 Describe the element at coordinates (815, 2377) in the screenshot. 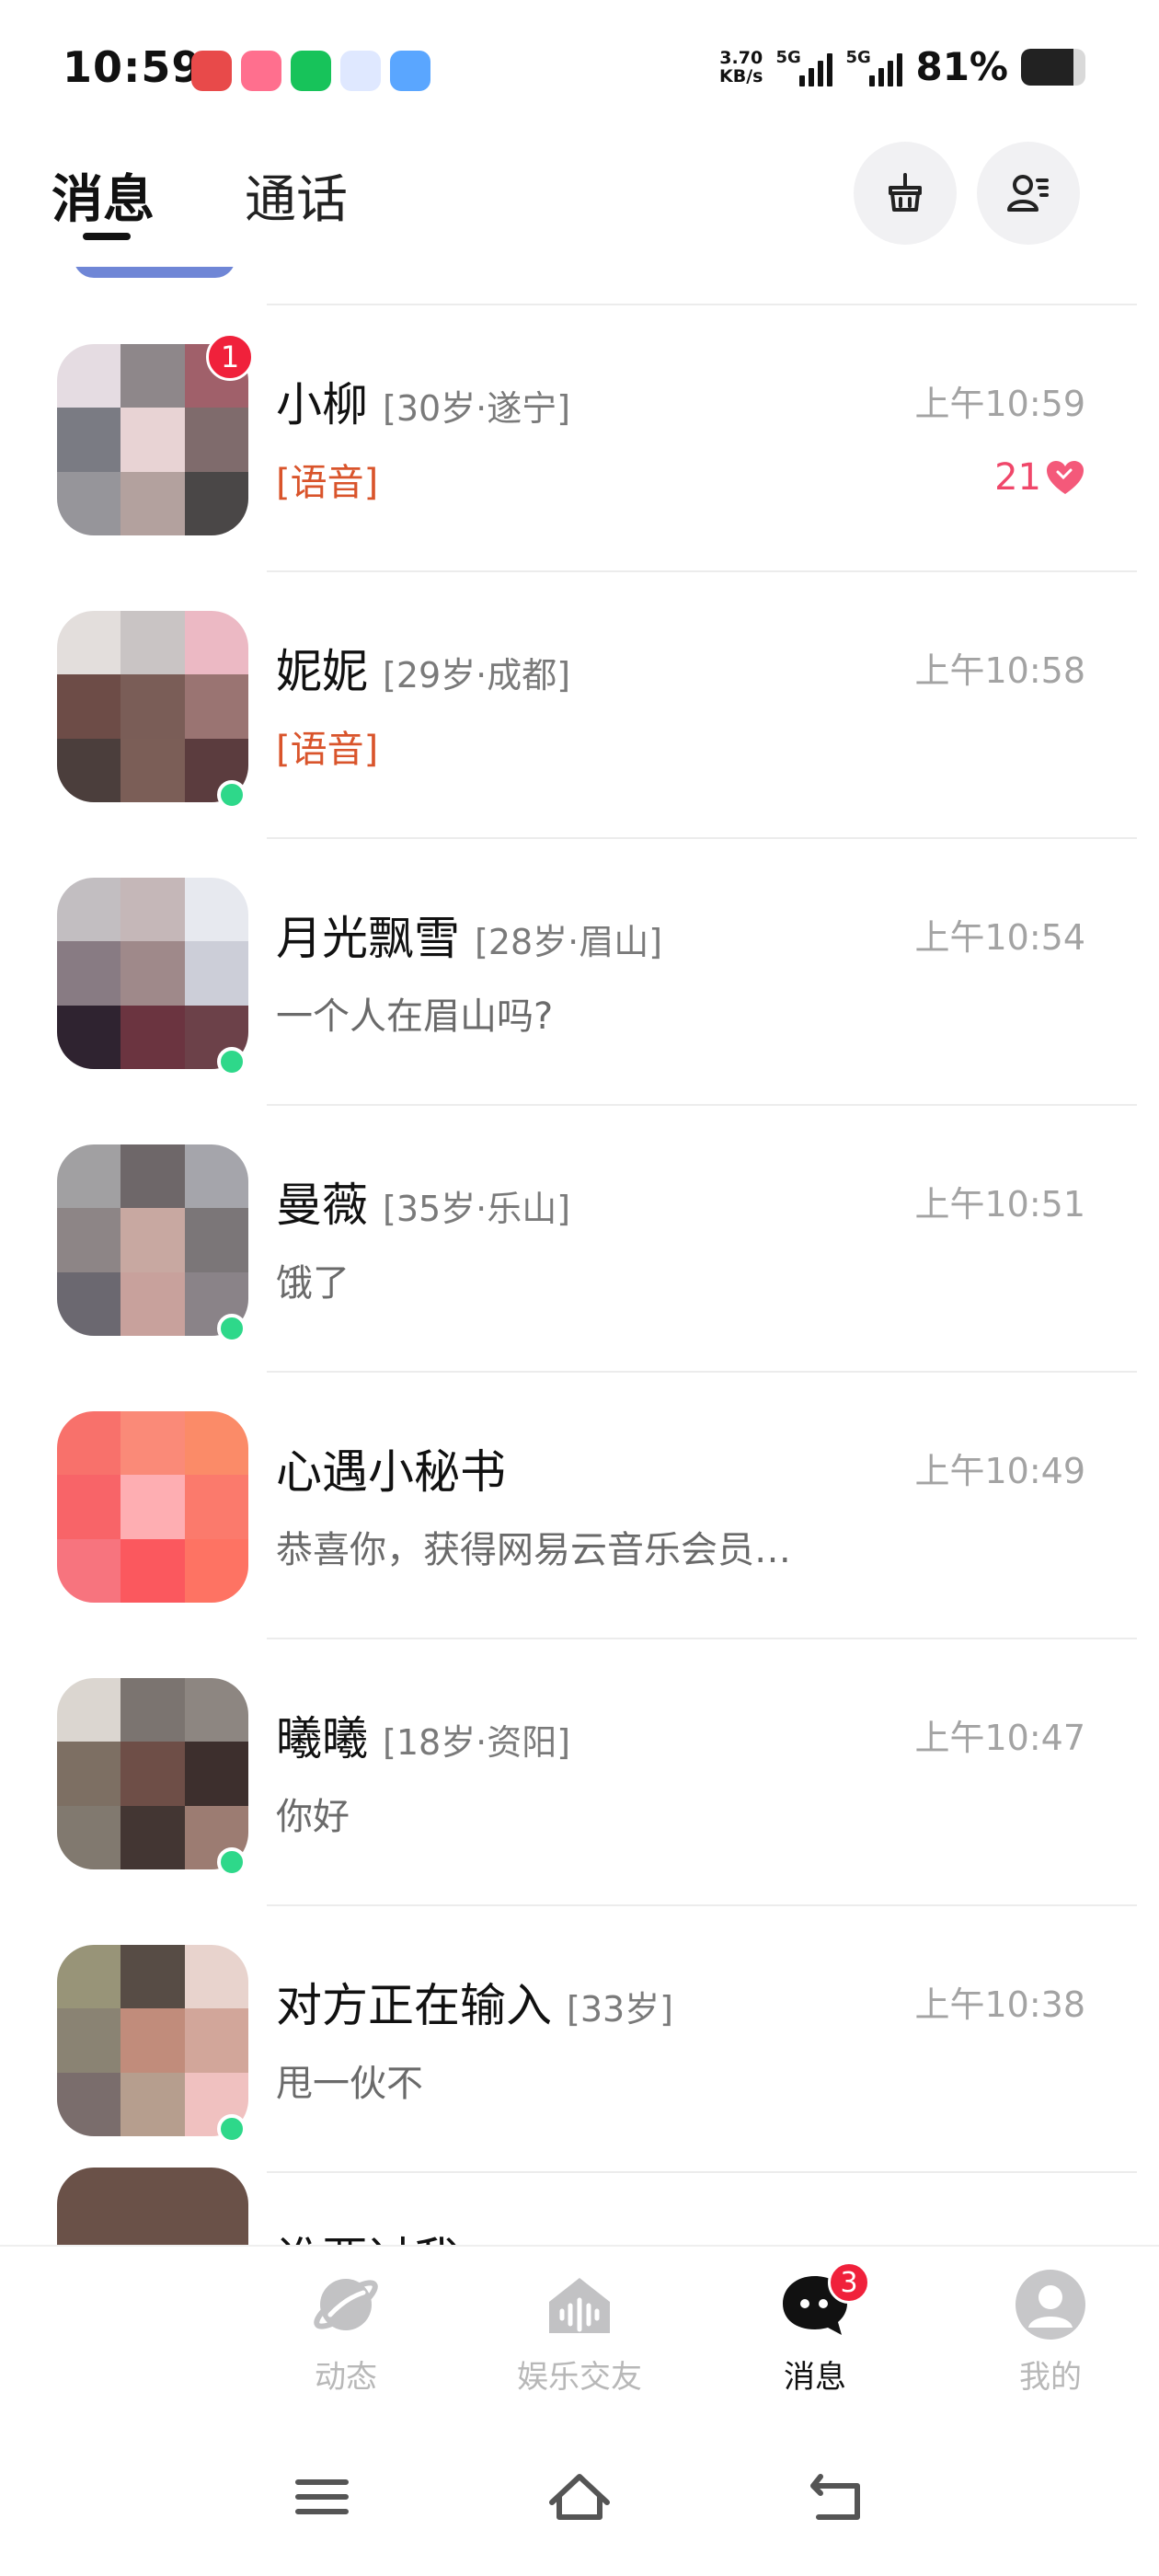

I see `nav-label: 消息` at that location.